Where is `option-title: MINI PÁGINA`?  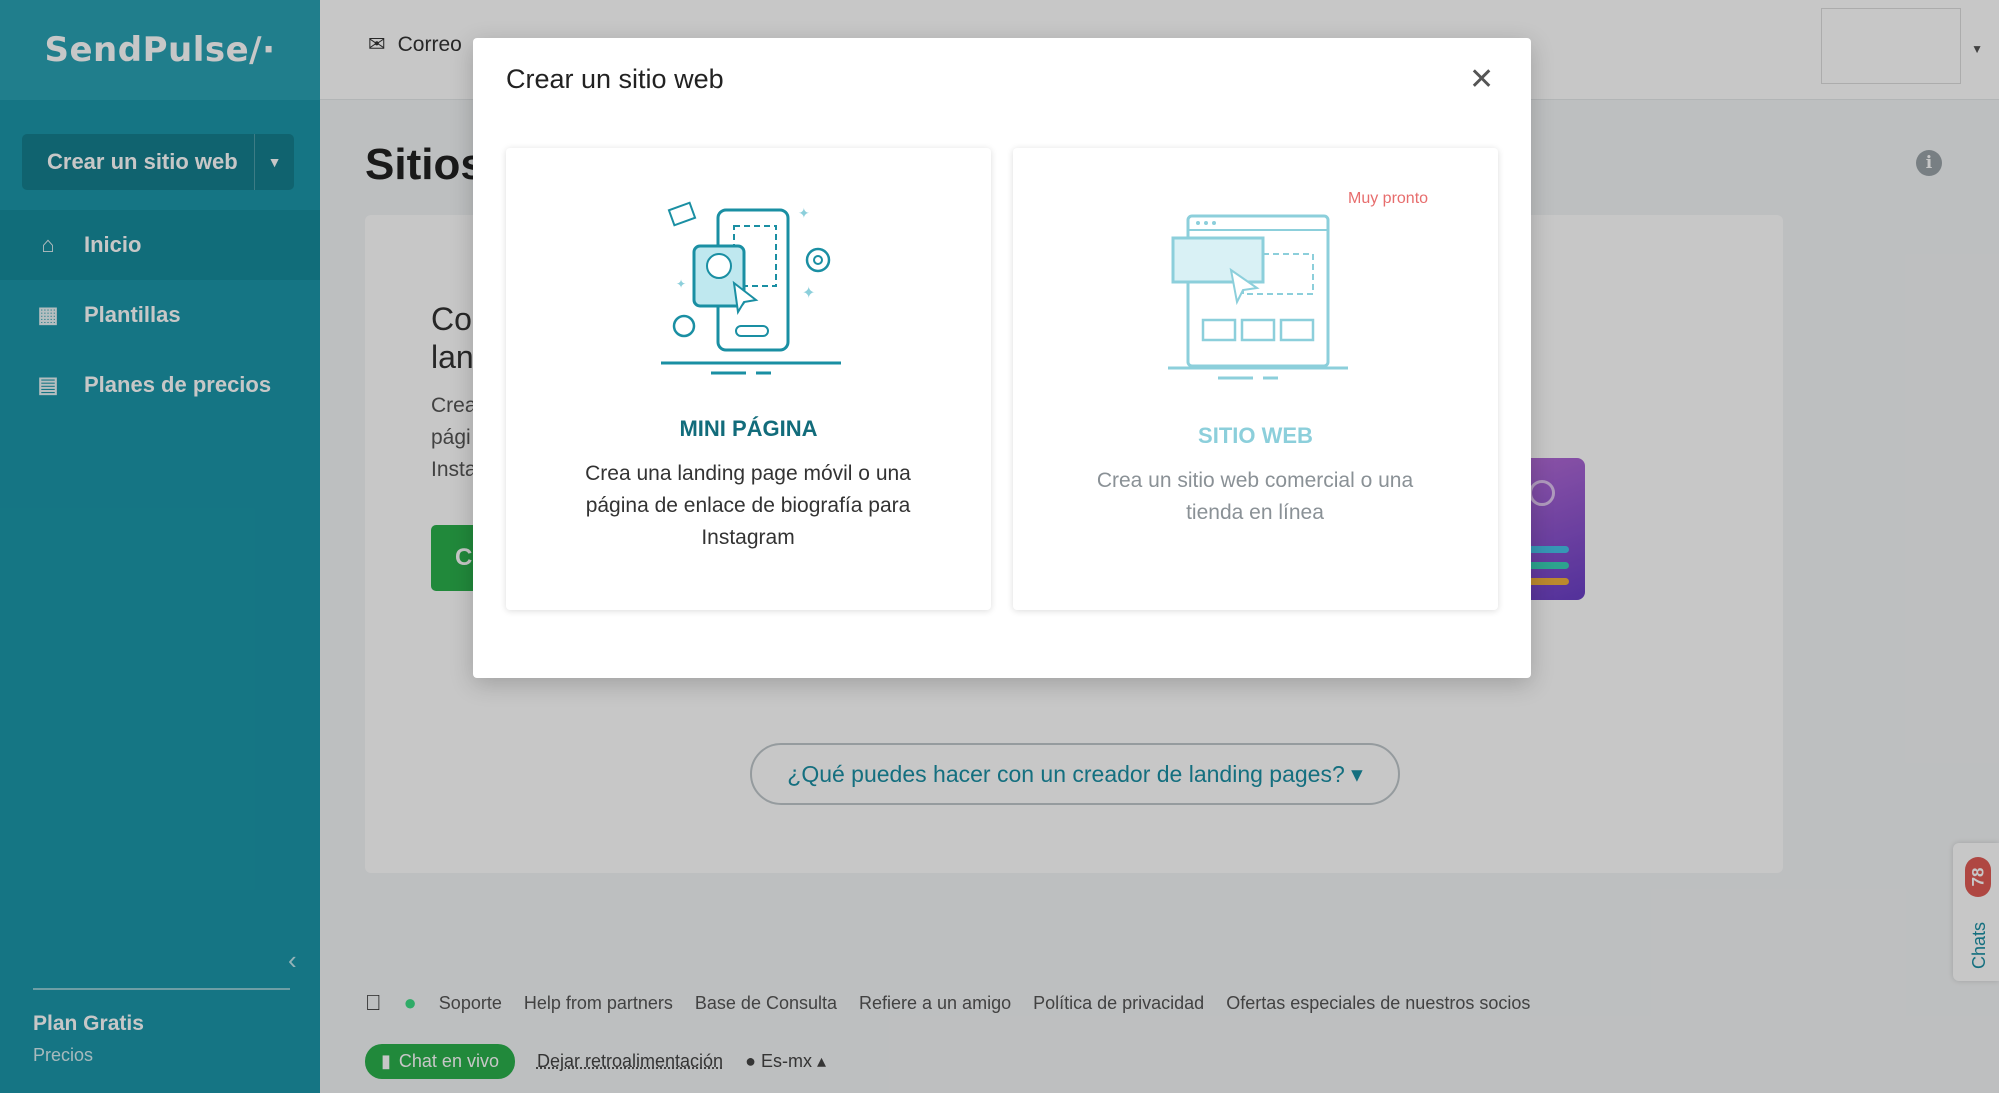
option-title: MINI PÁGINA is located at coordinates (748, 428).